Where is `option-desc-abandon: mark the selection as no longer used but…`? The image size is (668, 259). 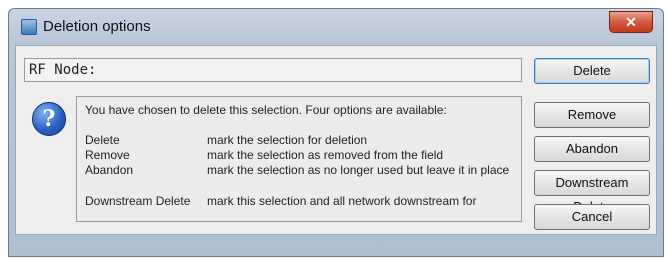
option-desc-abandon: mark the selection as no longer used but… is located at coordinates (358, 170).